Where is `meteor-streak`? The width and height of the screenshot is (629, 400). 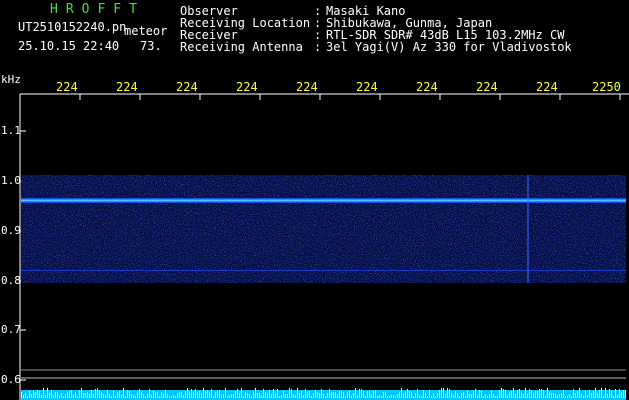
meteor-streak is located at coordinates (528, 229).